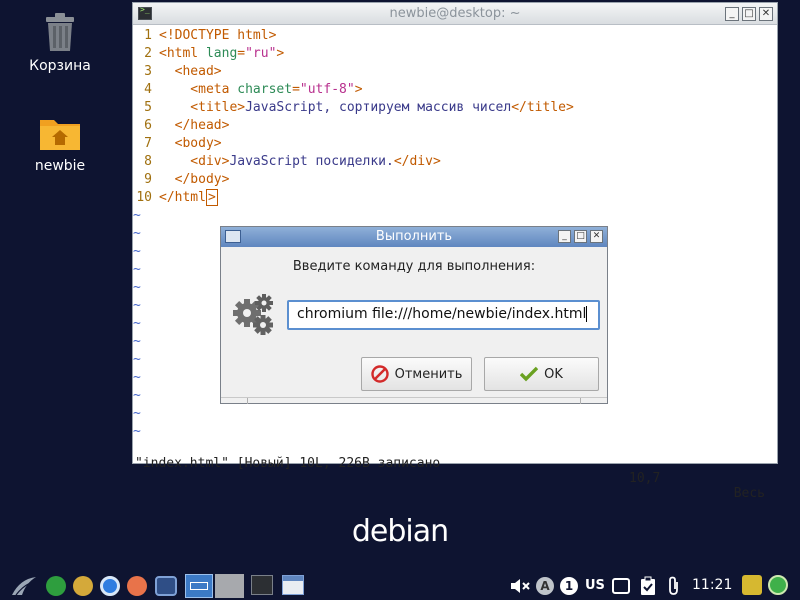 This screenshot has width=800, height=600. What do you see at coordinates (229, 586) in the screenshot?
I see `workspace-2-button` at bounding box center [229, 586].